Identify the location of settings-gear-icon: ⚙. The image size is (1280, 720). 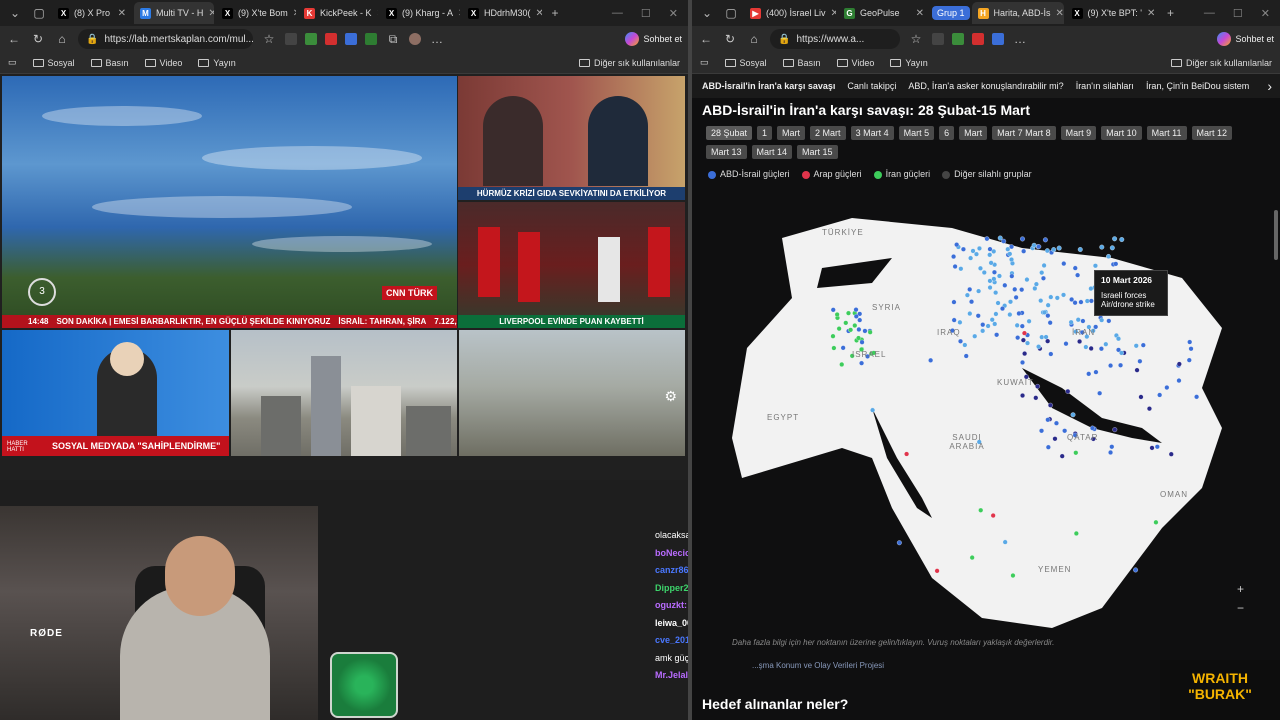
(670, 396).